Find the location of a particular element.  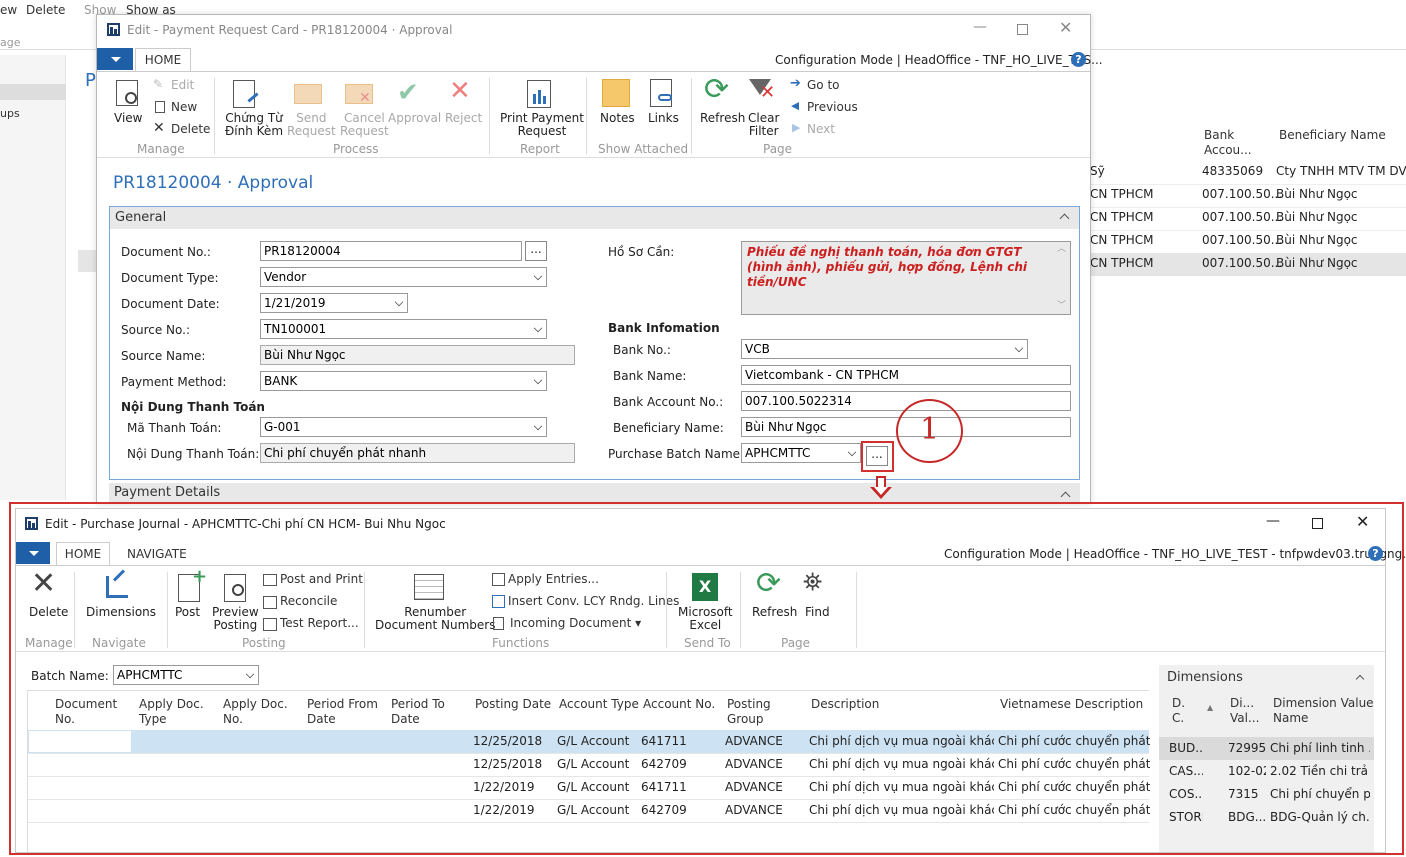

source-no-field: TN100001 is located at coordinates (403, 329).